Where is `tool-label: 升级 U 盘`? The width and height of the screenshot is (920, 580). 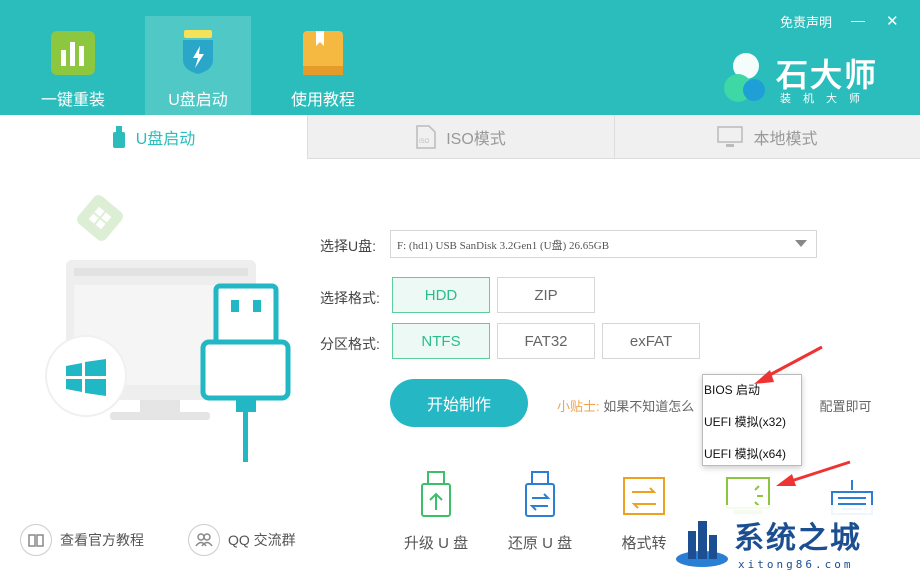 tool-label: 升级 U 盘 is located at coordinates (436, 543).